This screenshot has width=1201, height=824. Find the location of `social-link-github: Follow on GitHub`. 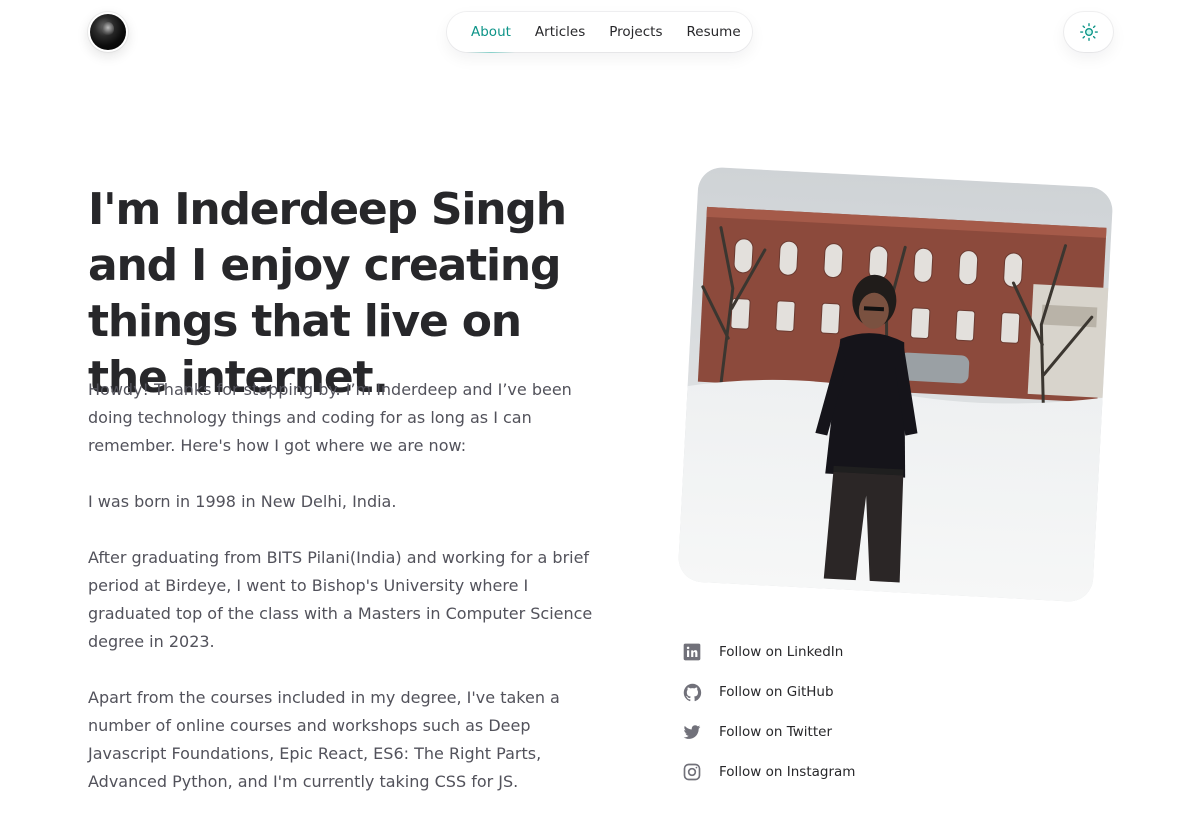

social-link-github: Follow on GitHub is located at coordinates (881, 692).